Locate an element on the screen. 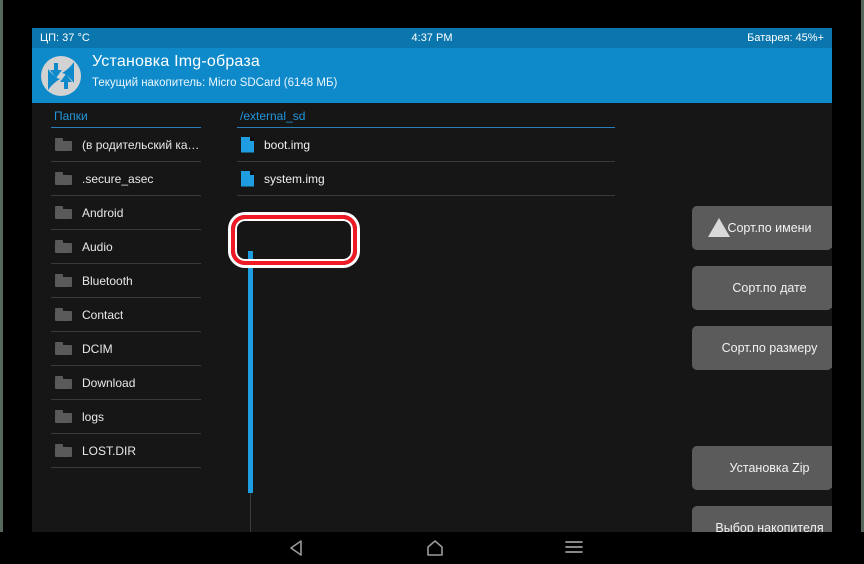 Image resolution: width=864 pixels, height=564 pixels. folder-name: Download is located at coordinates (109, 382).